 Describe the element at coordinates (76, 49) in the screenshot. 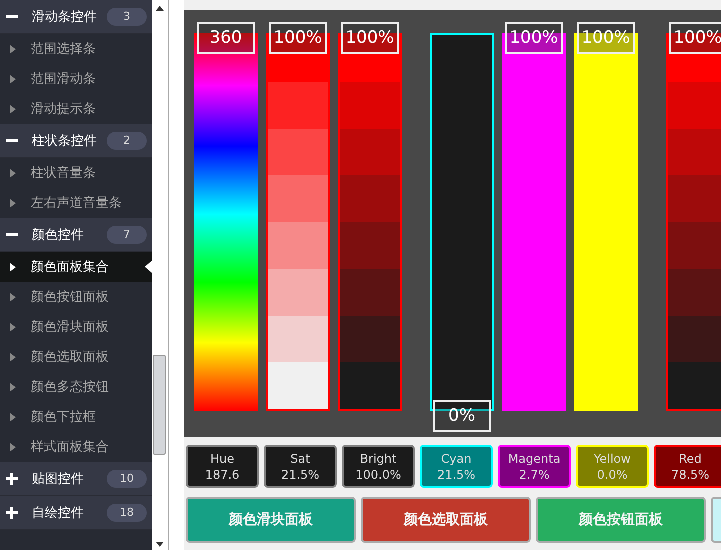

I see `tree-item: 范围选择条` at that location.